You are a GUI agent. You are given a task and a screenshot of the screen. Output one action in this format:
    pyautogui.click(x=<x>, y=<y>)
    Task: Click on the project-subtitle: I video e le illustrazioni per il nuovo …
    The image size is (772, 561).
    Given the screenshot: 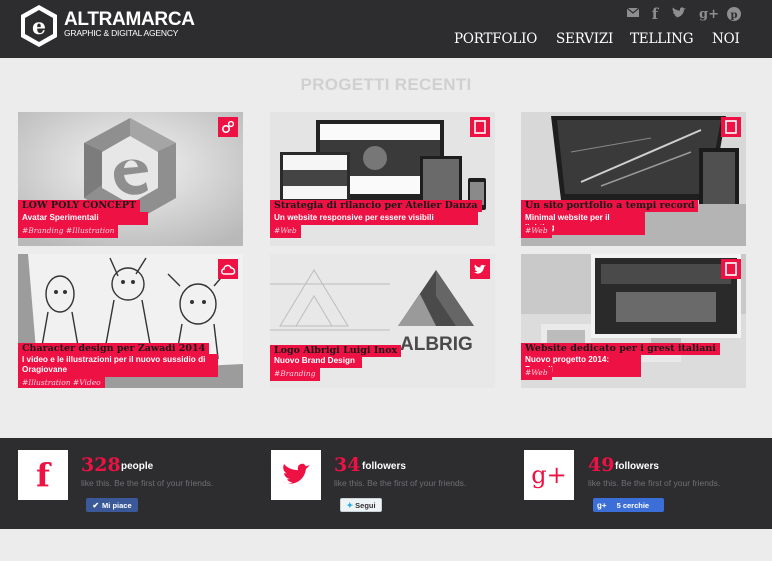 What is the action you would take?
    pyautogui.click(x=118, y=365)
    